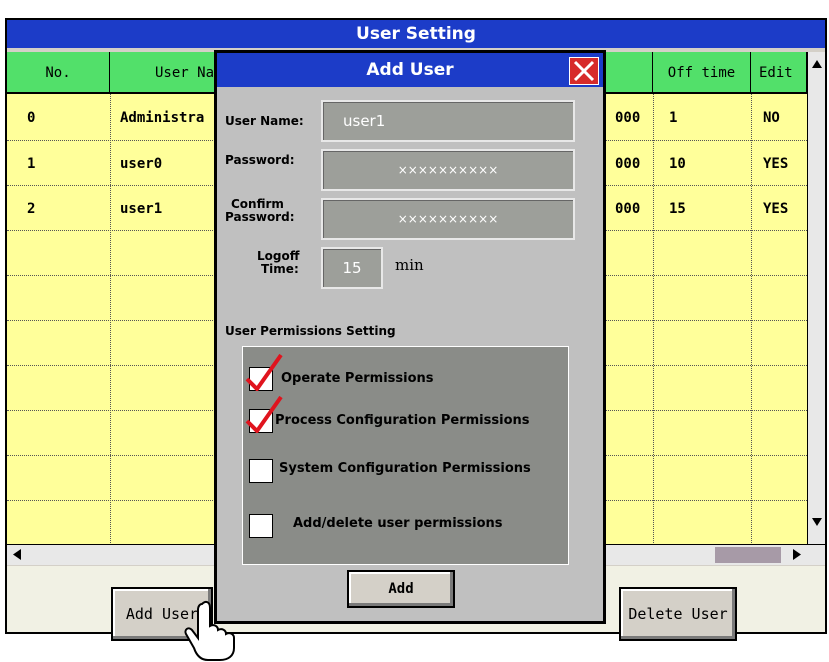 This screenshot has width=829, height=662. What do you see at coordinates (677, 164) in the screenshot?
I see `row-1-off-time: 10` at bounding box center [677, 164].